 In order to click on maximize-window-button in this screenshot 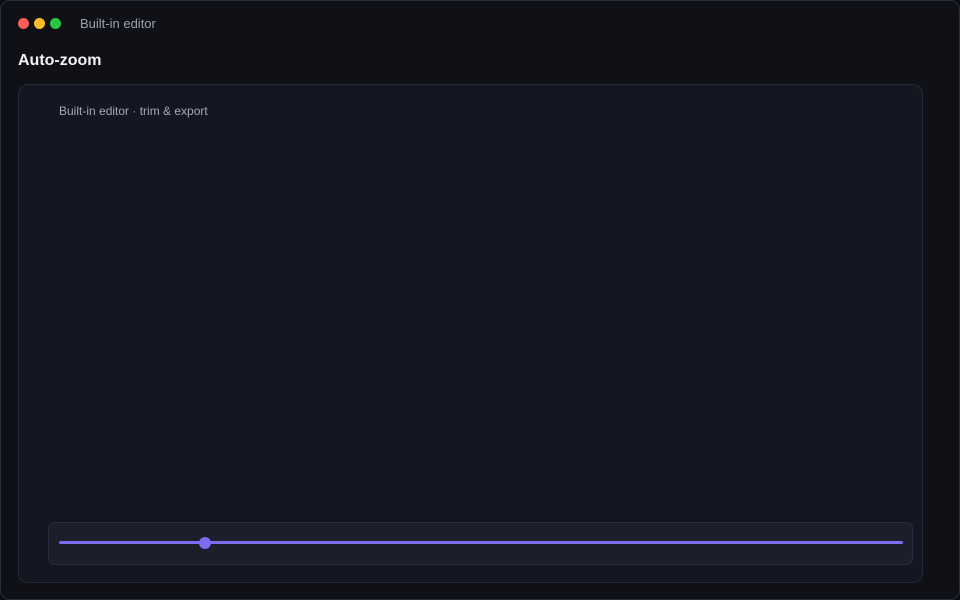, I will do `click(55, 23)`.